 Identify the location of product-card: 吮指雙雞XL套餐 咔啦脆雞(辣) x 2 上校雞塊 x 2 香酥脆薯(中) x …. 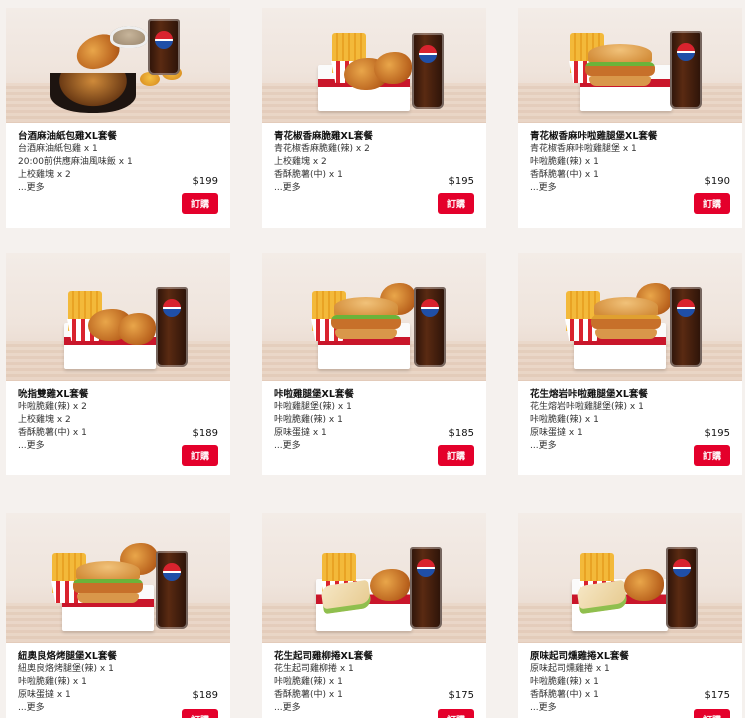
(118, 364).